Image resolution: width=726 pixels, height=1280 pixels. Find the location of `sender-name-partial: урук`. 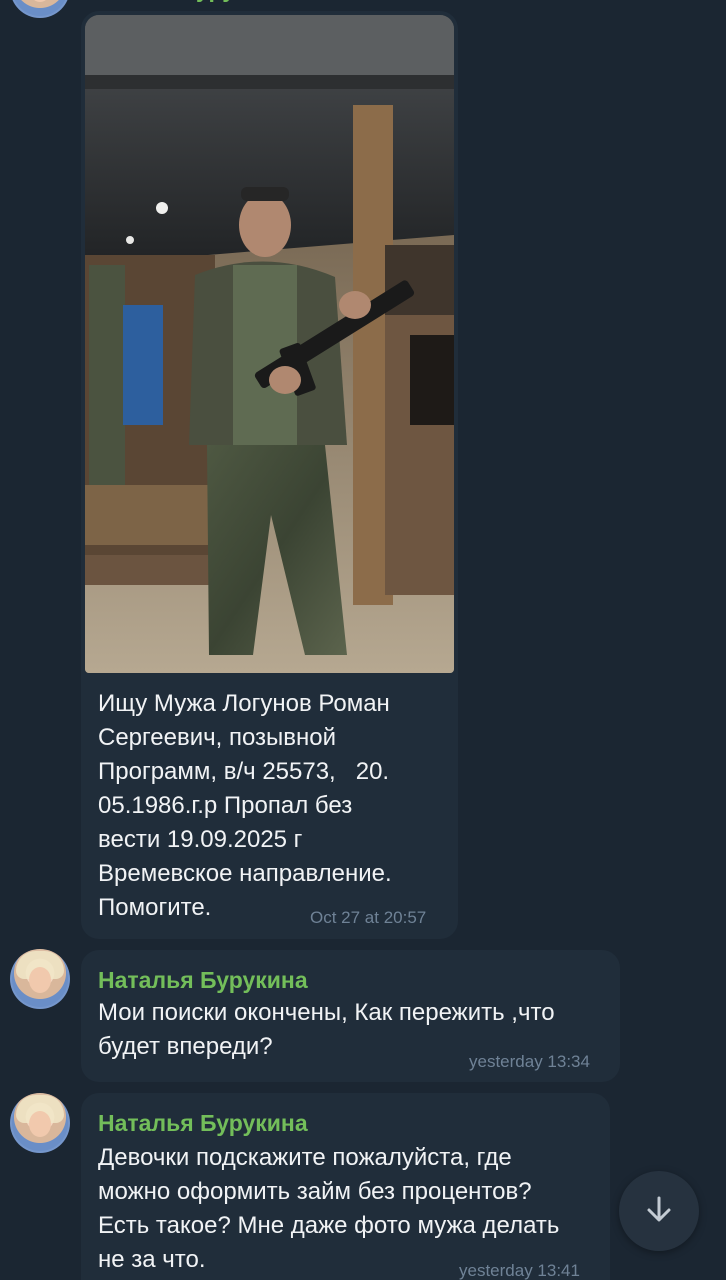

sender-name-partial: урук is located at coordinates (231, 3).